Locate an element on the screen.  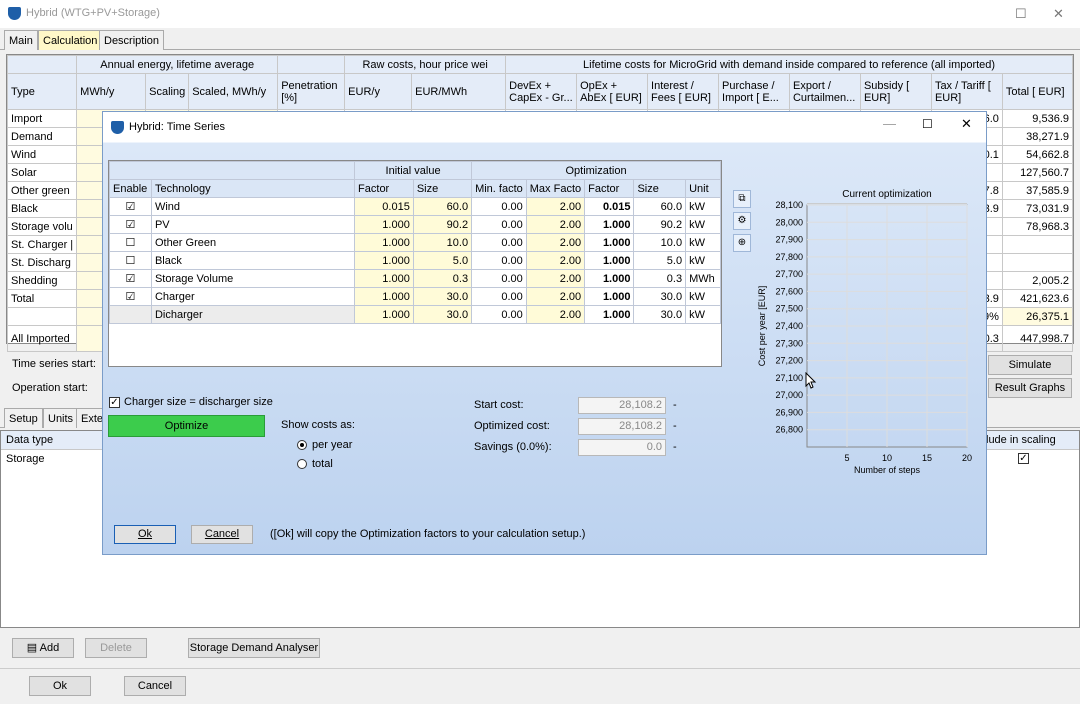
unit: MWh is located at coordinates (703, 278).